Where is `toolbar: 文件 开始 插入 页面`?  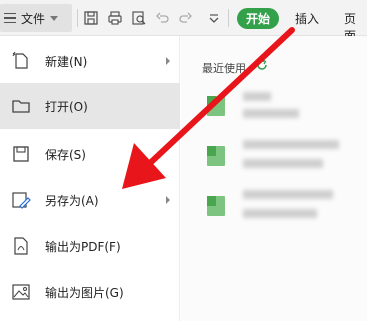 toolbar: 文件 开始 插入 页面 is located at coordinates (183, 21).